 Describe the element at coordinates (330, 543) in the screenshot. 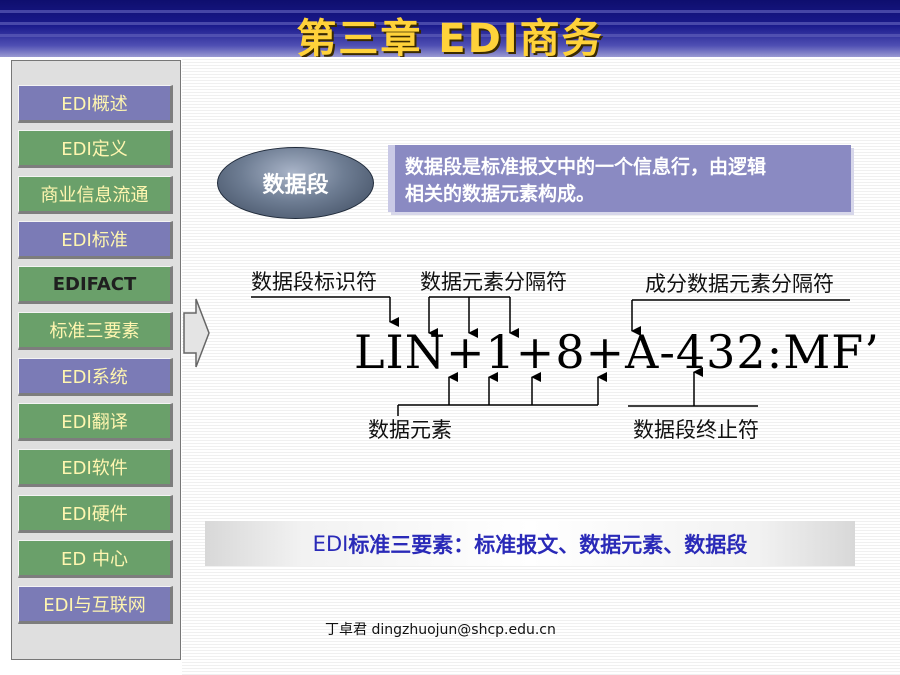

I see `summary-prefix: EDI` at that location.